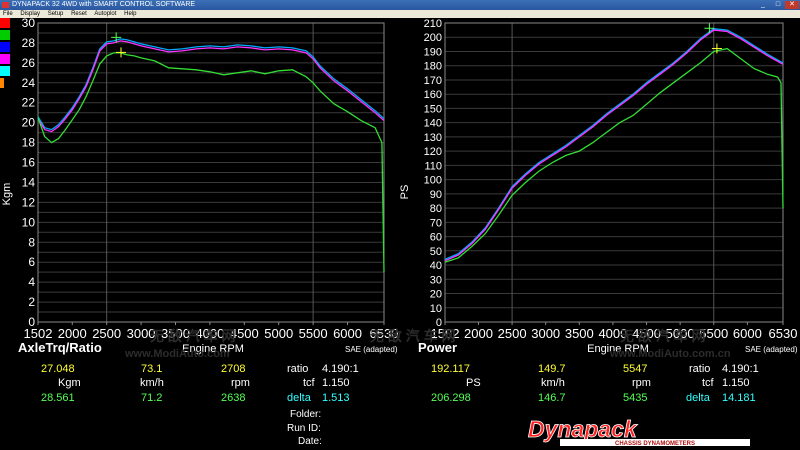 This screenshot has width=800, height=450. Describe the element at coordinates (436, 280) in the screenshot. I see `power-y-tick-label: 30` at that location.